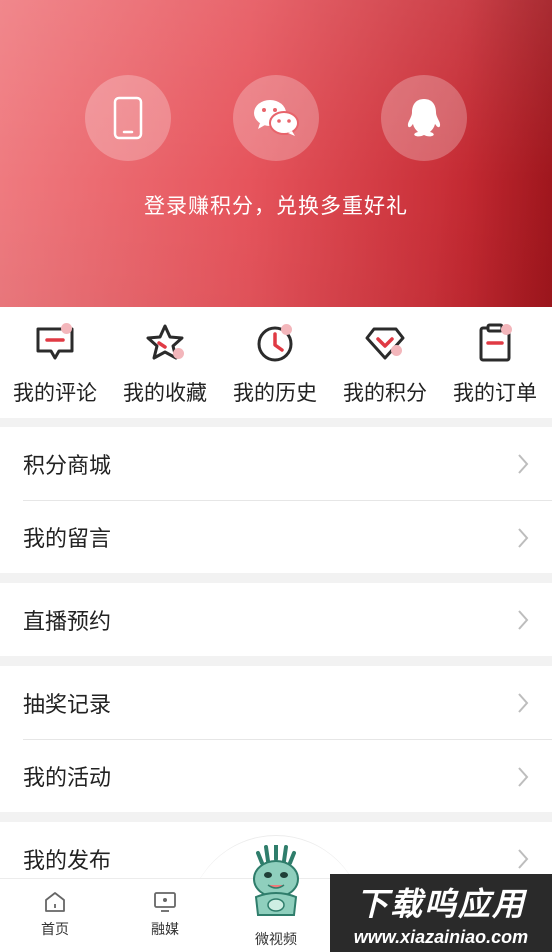 This screenshot has height=952, width=552. I want to click on qq-login-button, so click(424, 118).